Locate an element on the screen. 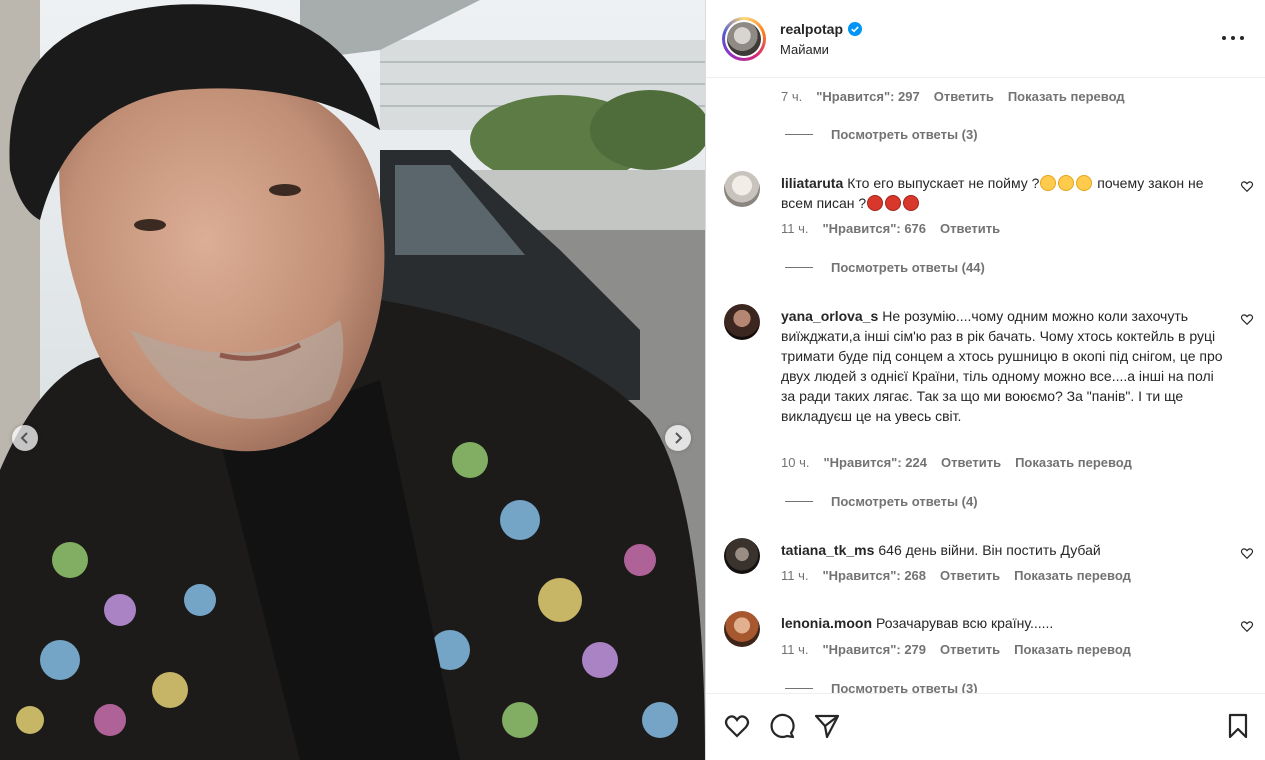 This screenshot has height=760, width=1265. view-replies-button: Посмотреть ответы (44) is located at coordinates (885, 267).